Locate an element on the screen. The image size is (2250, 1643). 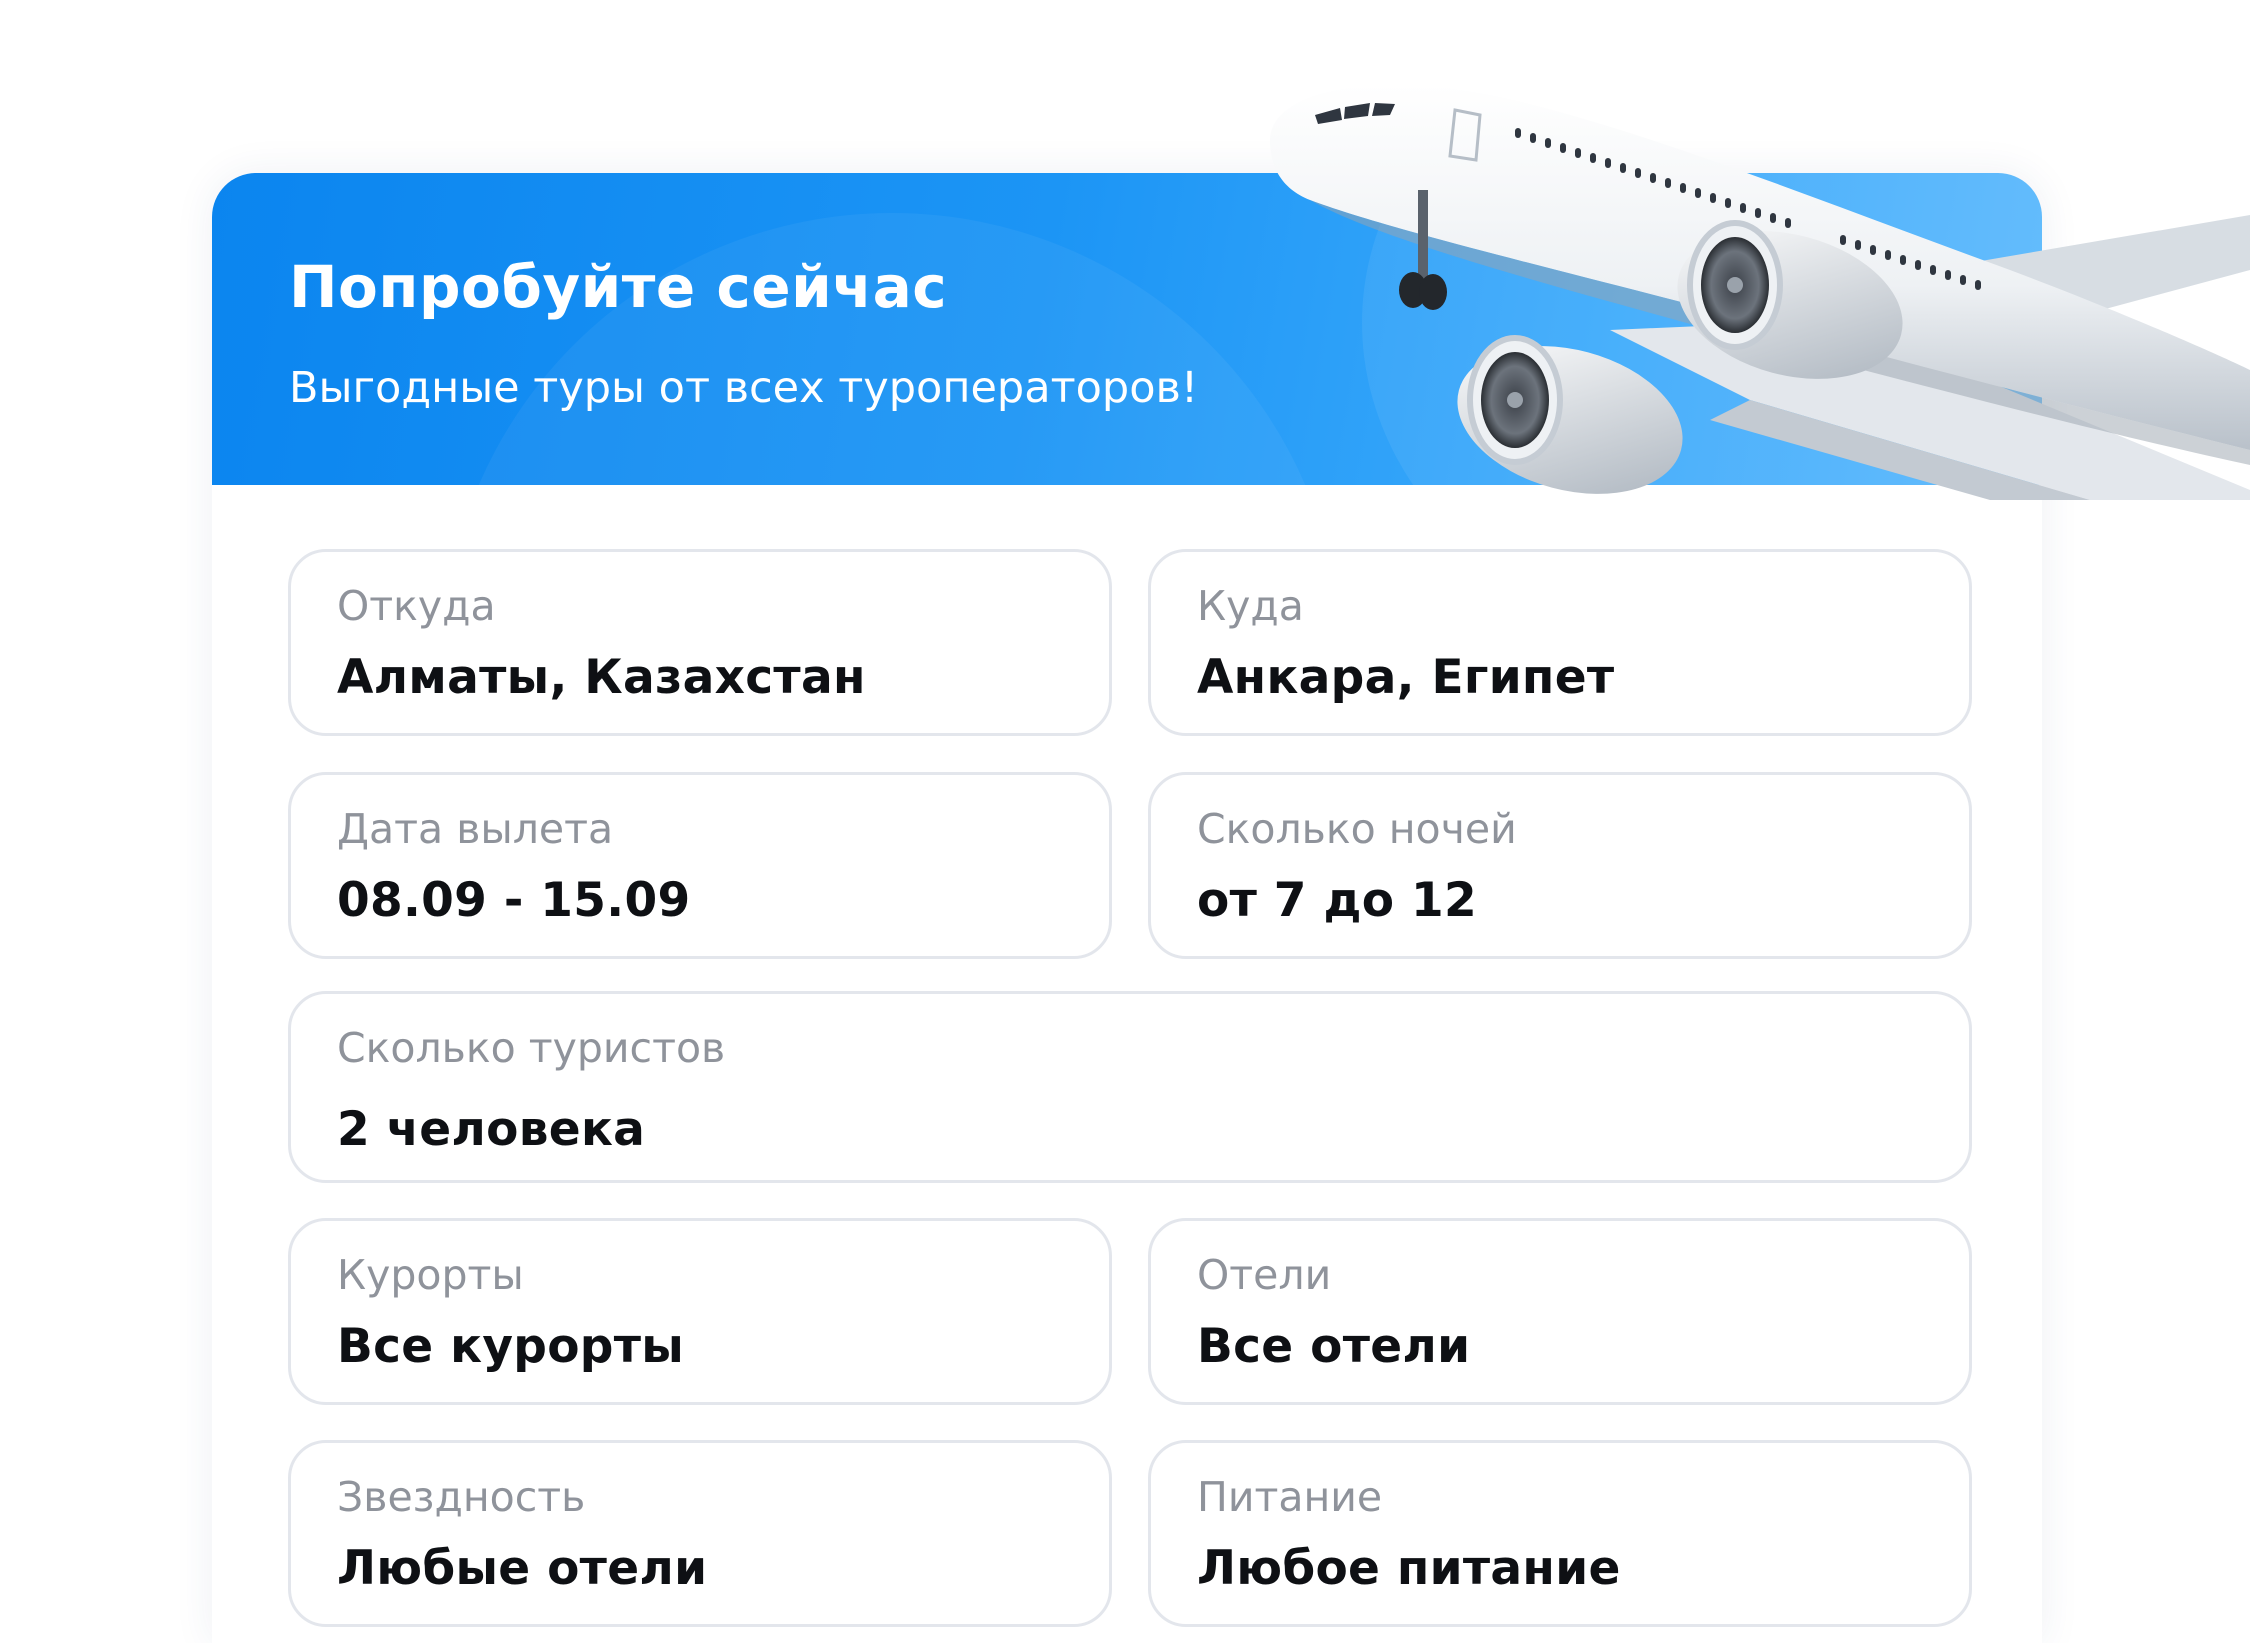
stars-field: Звездность Любые отели is located at coordinates (700, 1533).